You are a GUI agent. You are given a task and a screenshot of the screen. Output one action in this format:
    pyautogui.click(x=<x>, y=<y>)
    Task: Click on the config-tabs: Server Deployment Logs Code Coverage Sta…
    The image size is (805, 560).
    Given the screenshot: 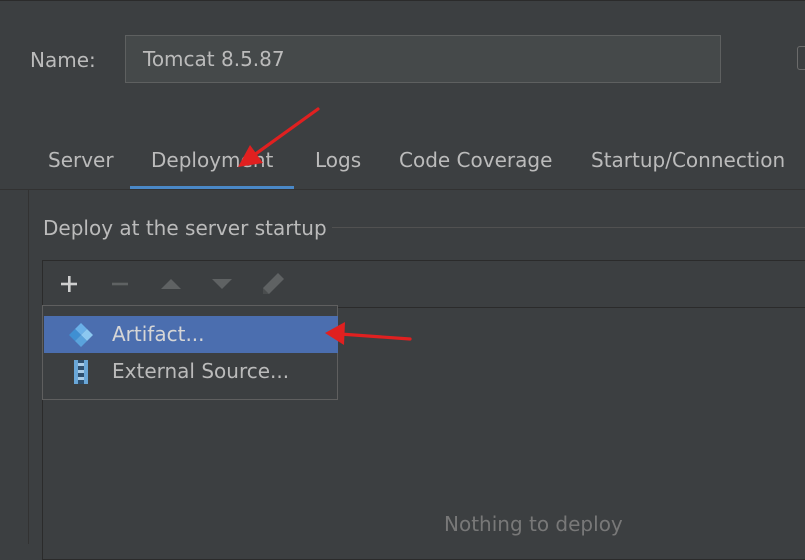 What is the action you would take?
    pyautogui.click(x=402, y=160)
    